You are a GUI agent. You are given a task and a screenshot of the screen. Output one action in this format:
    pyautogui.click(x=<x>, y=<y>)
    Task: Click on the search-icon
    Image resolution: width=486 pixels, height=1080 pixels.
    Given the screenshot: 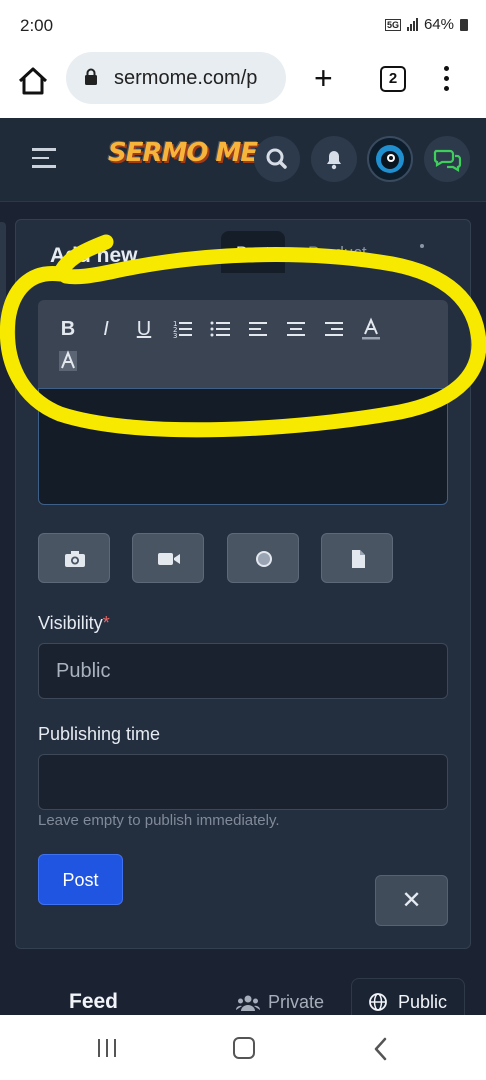 What is the action you would take?
    pyautogui.click(x=276, y=158)
    